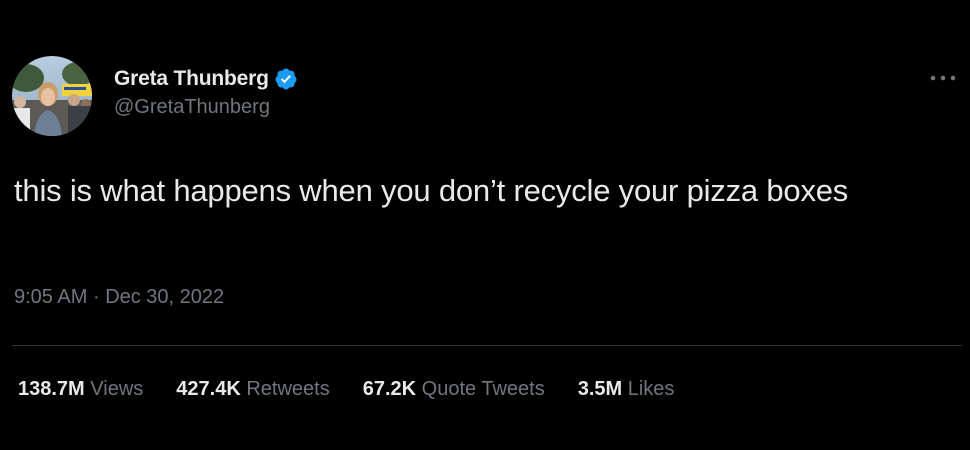 The height and width of the screenshot is (450, 970). I want to click on profile-photo, so click(52, 96).